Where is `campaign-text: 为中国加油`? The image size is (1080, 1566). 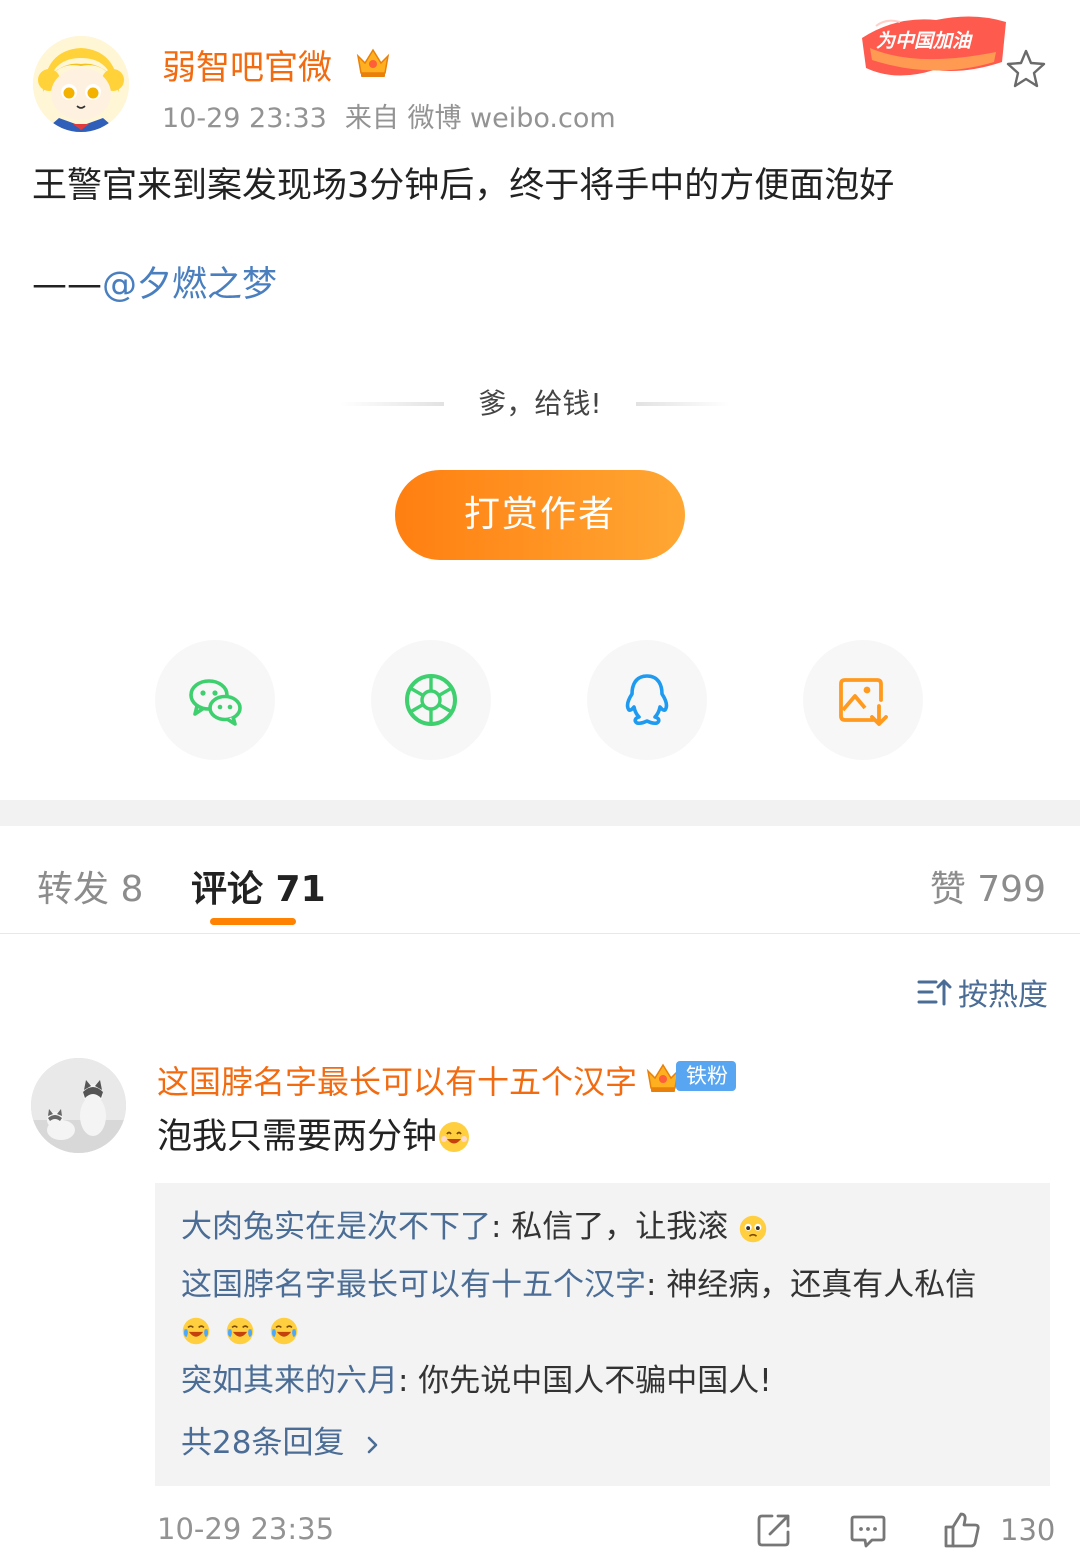
campaign-text: 为中国加油 is located at coordinates (924, 41).